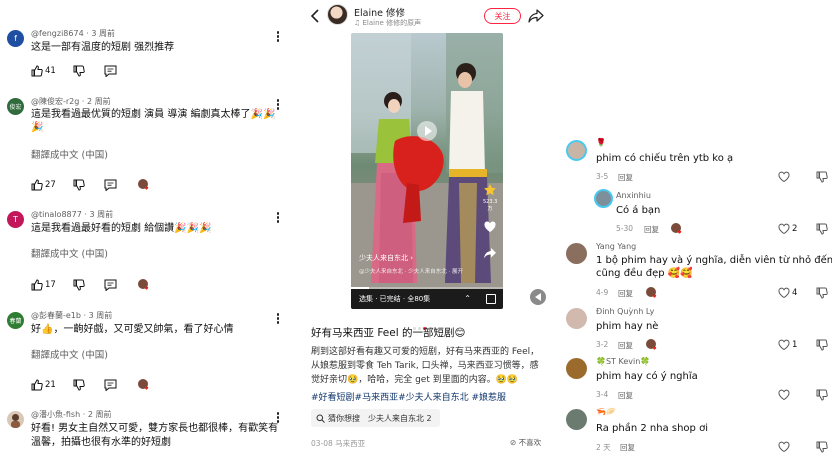 The height and width of the screenshot is (456, 832). I want to click on comment-header: @fengzi8674 · 3 周前, so click(73, 33).